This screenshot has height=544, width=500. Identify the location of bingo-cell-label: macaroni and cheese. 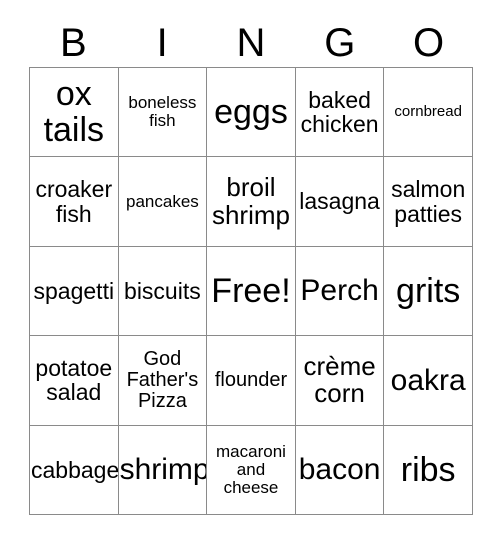
(251, 469).